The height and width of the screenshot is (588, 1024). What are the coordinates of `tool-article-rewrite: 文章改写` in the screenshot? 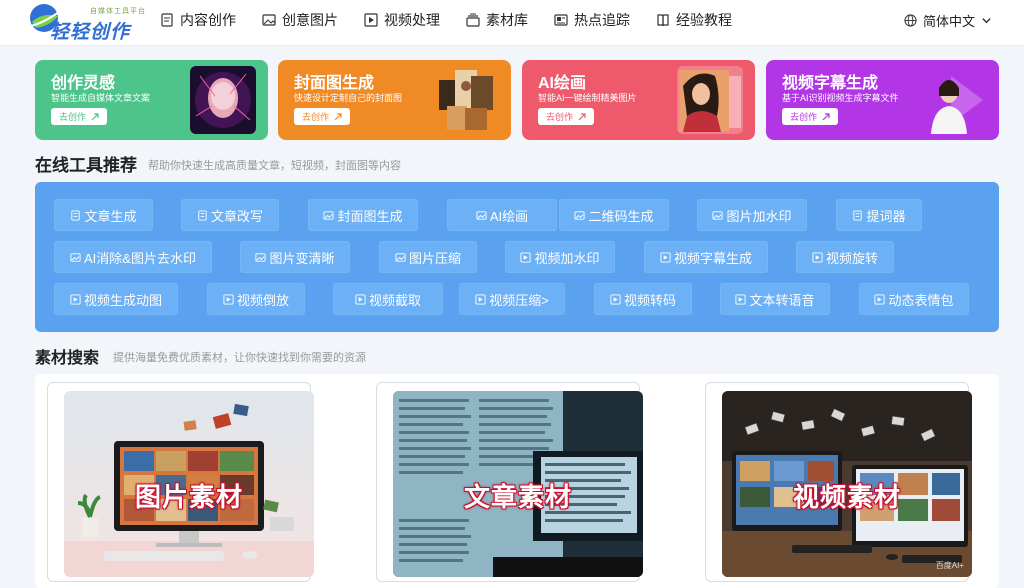 It's located at (230, 215).